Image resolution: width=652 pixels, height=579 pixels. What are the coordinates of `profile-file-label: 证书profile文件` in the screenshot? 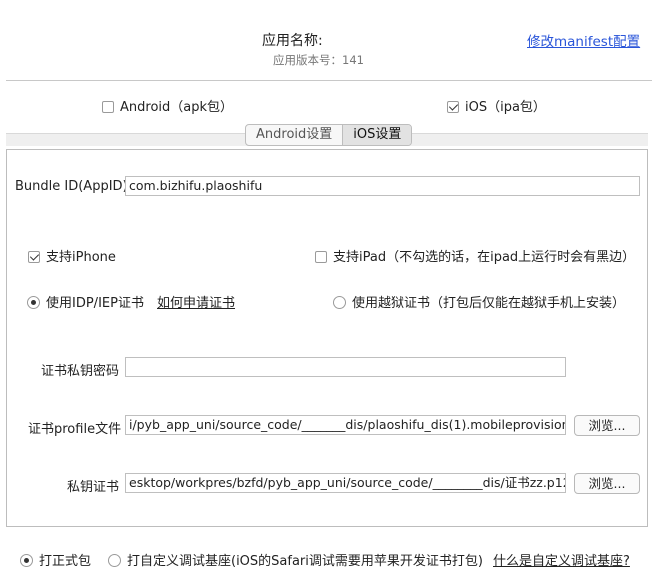 It's located at (75, 429).